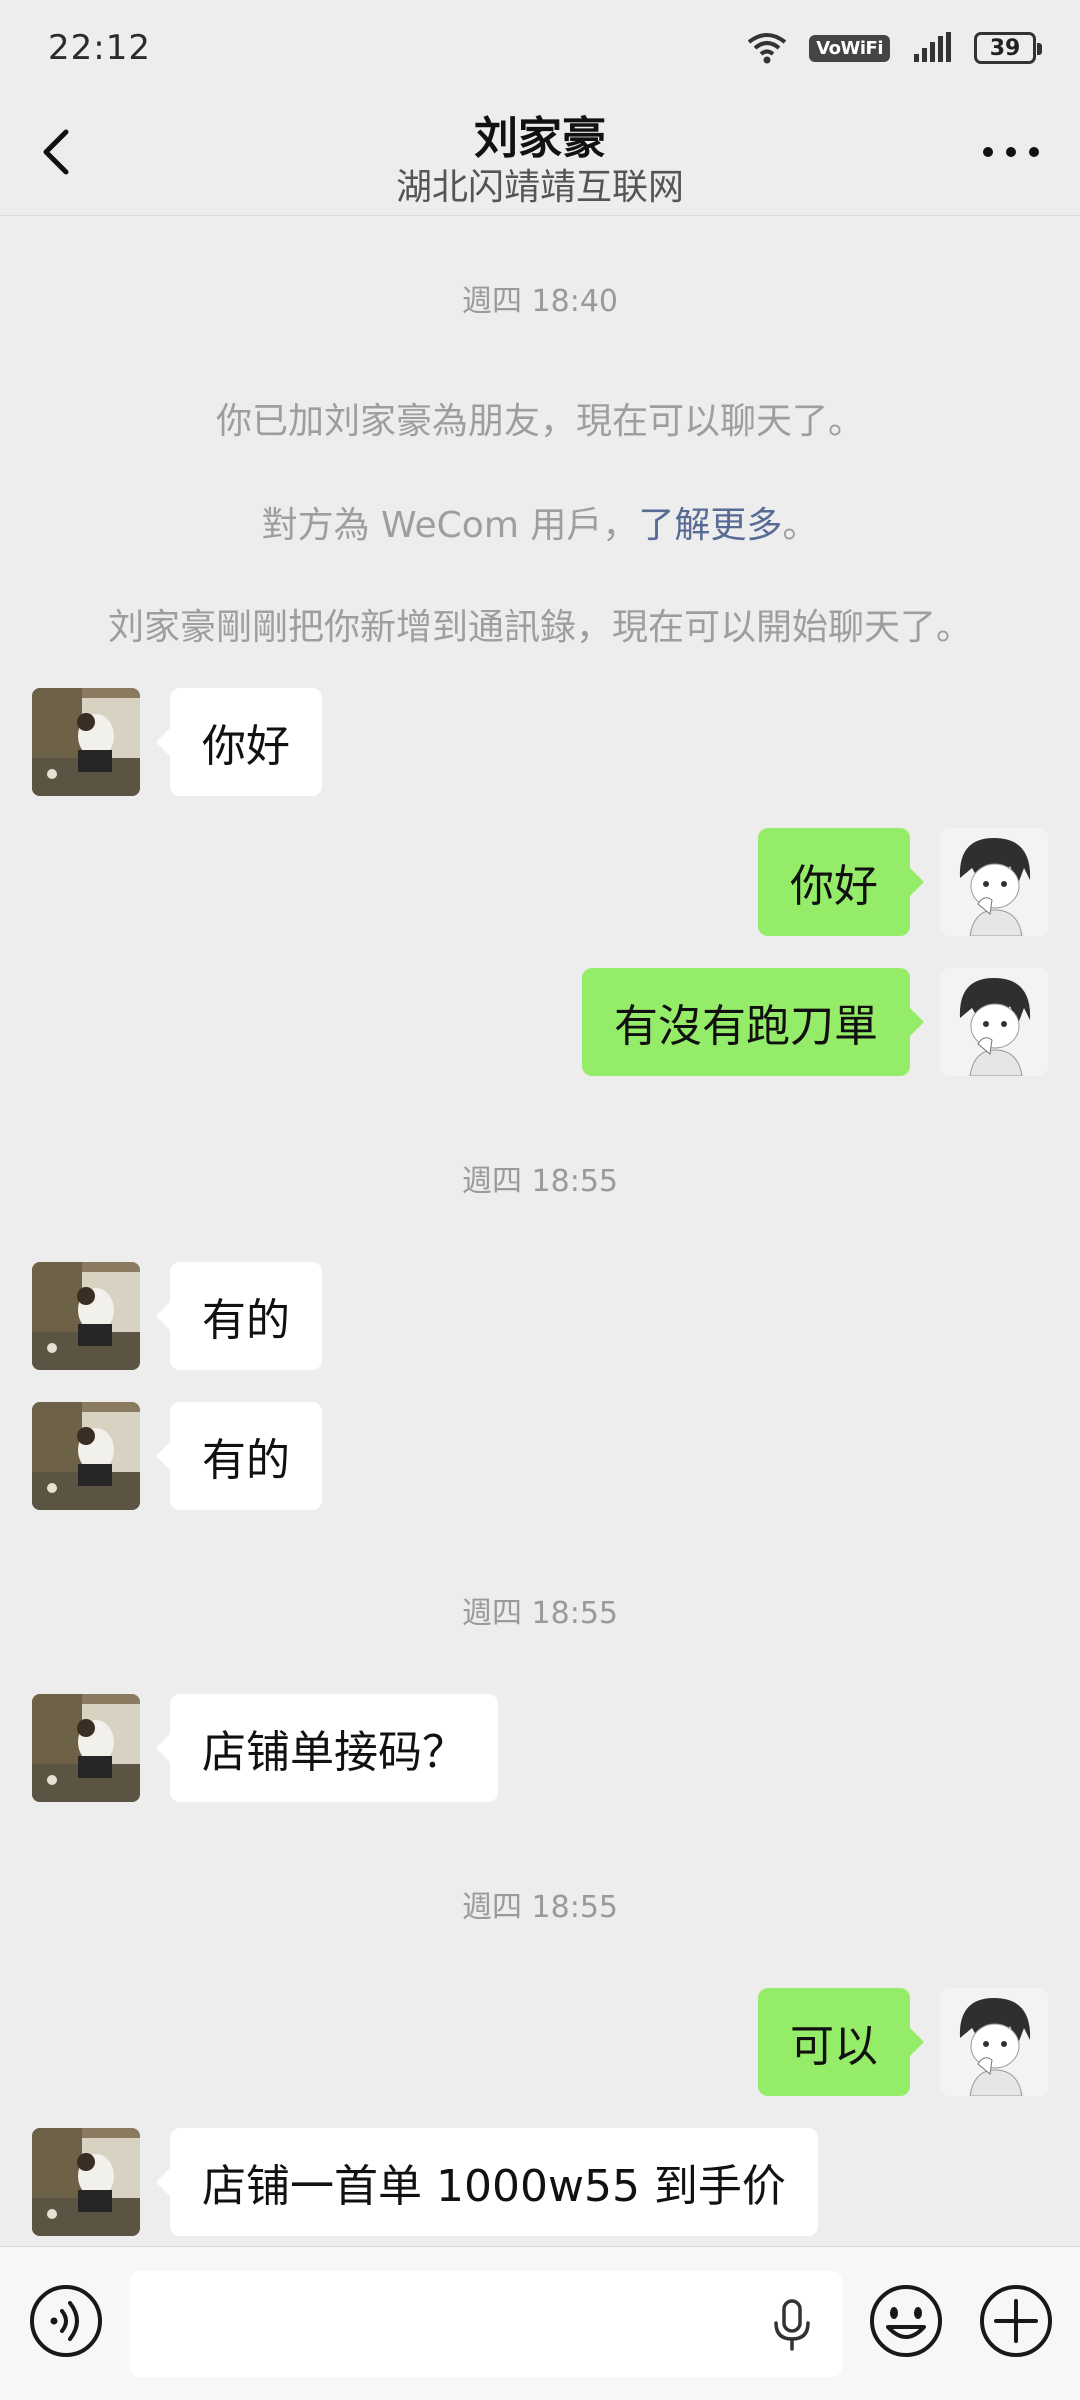 The image size is (1080, 2400). I want to click on message-bubble-received: 店铺一首单 1000w55 到手价, so click(487, 2182).